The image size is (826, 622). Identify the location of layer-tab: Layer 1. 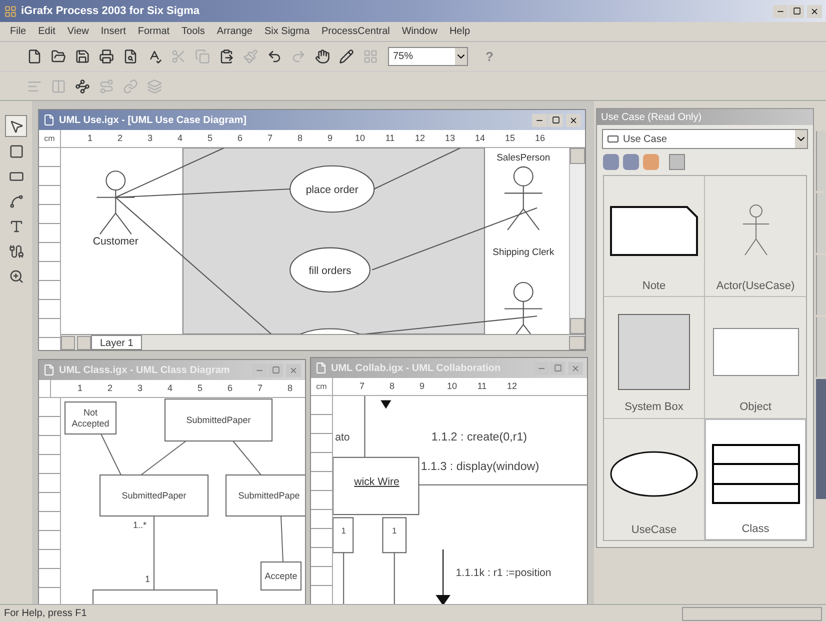
(116, 342).